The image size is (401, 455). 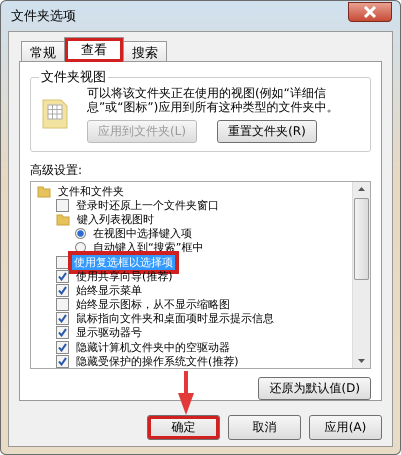 I want to click on tab: 搜索, so click(x=145, y=51).